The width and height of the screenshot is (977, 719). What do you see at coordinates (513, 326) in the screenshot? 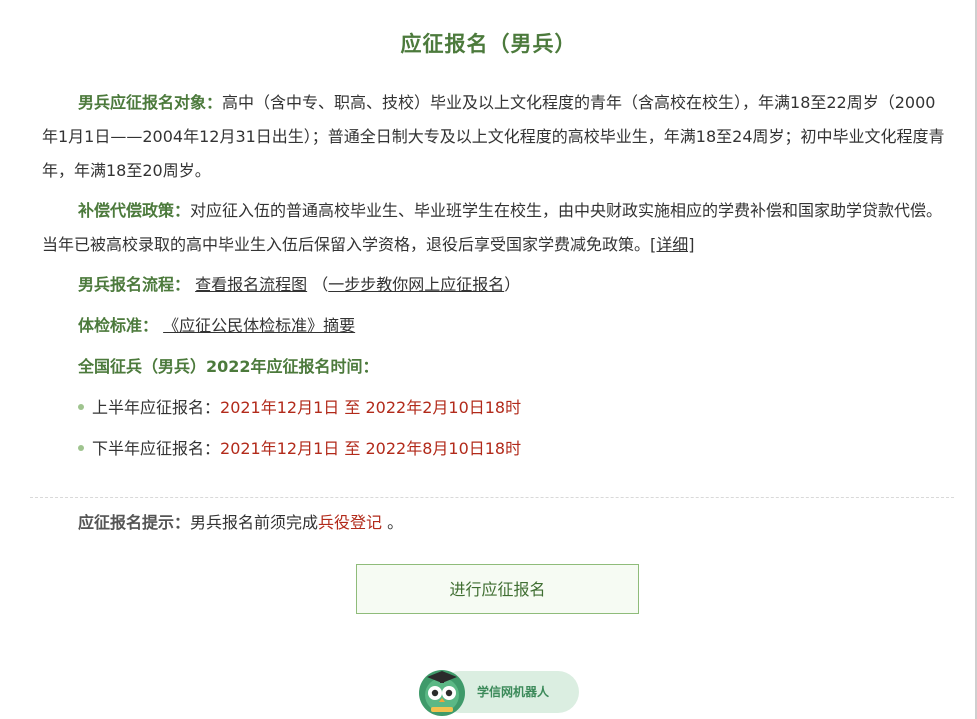
I see `physical-line: 体检标准： 《应征公民体检标准》摘要` at bounding box center [513, 326].